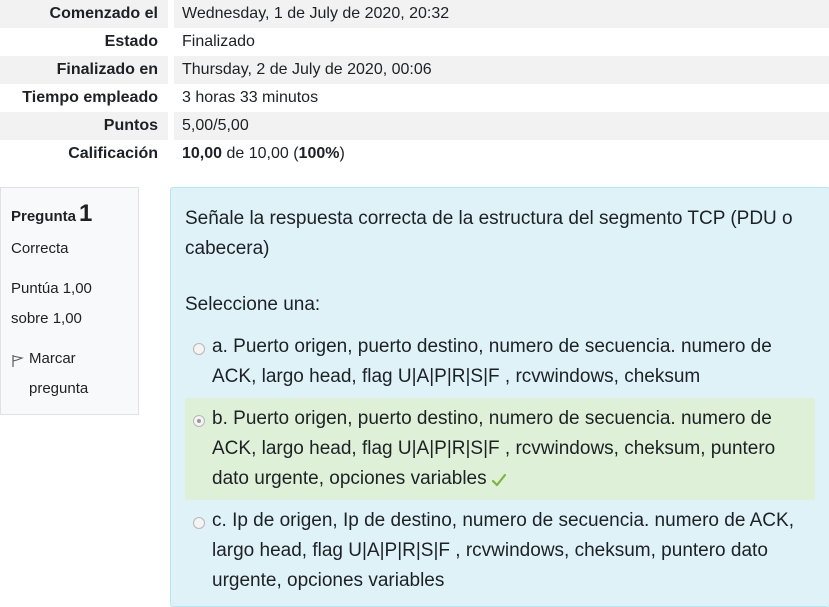  Describe the element at coordinates (131, 41) in the screenshot. I see `summary-label: Estado` at that location.